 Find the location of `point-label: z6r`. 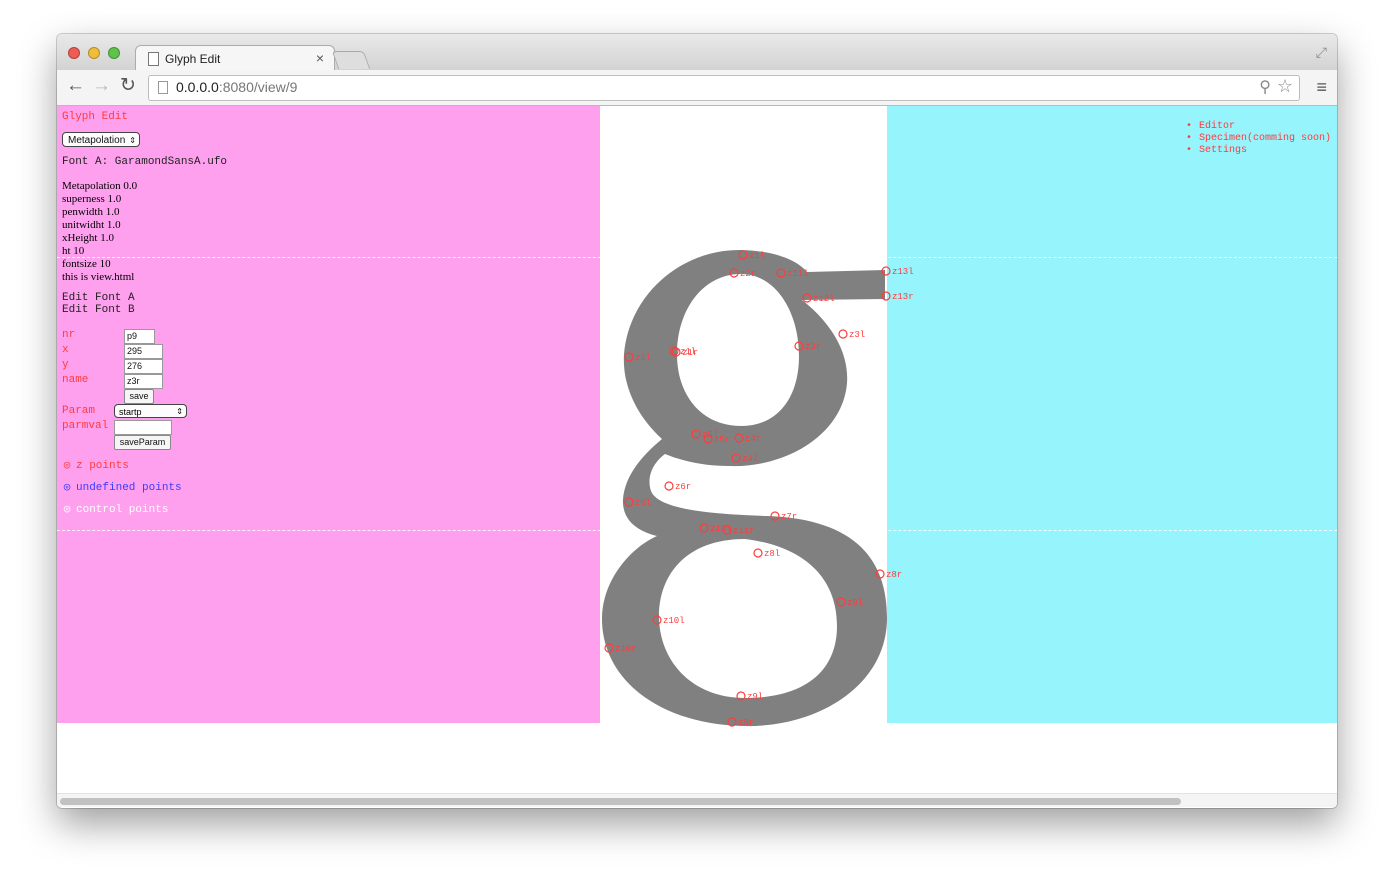

point-label: z6r is located at coordinates (683, 487).